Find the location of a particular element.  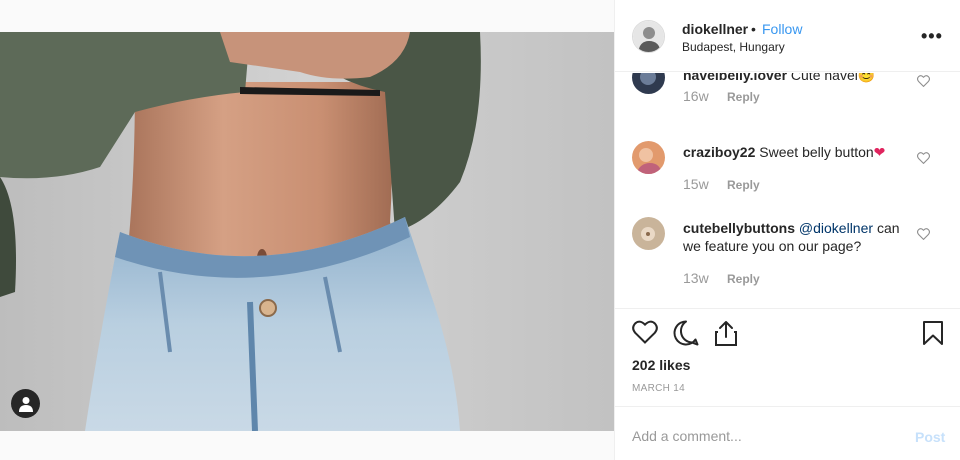

bookmark-icon is located at coordinates (933, 333).